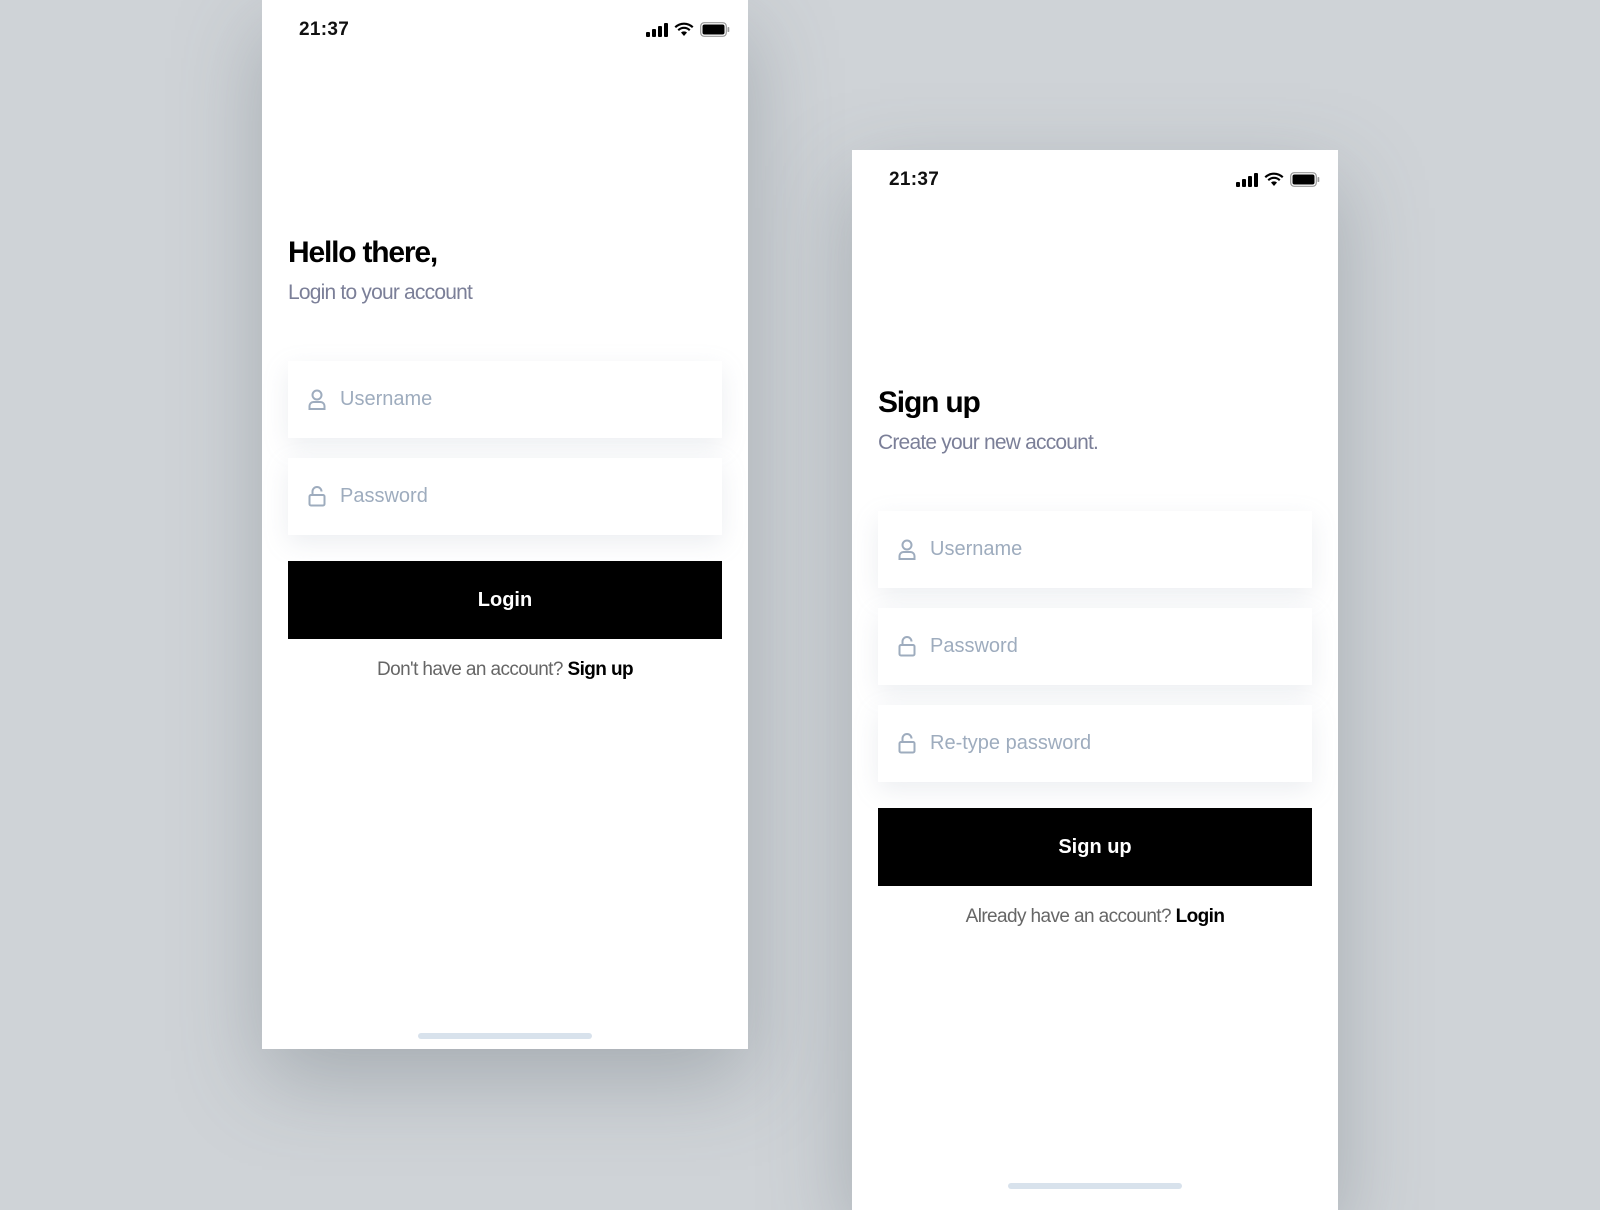  What do you see at coordinates (929, 402) in the screenshot?
I see `page-title: Sign up` at bounding box center [929, 402].